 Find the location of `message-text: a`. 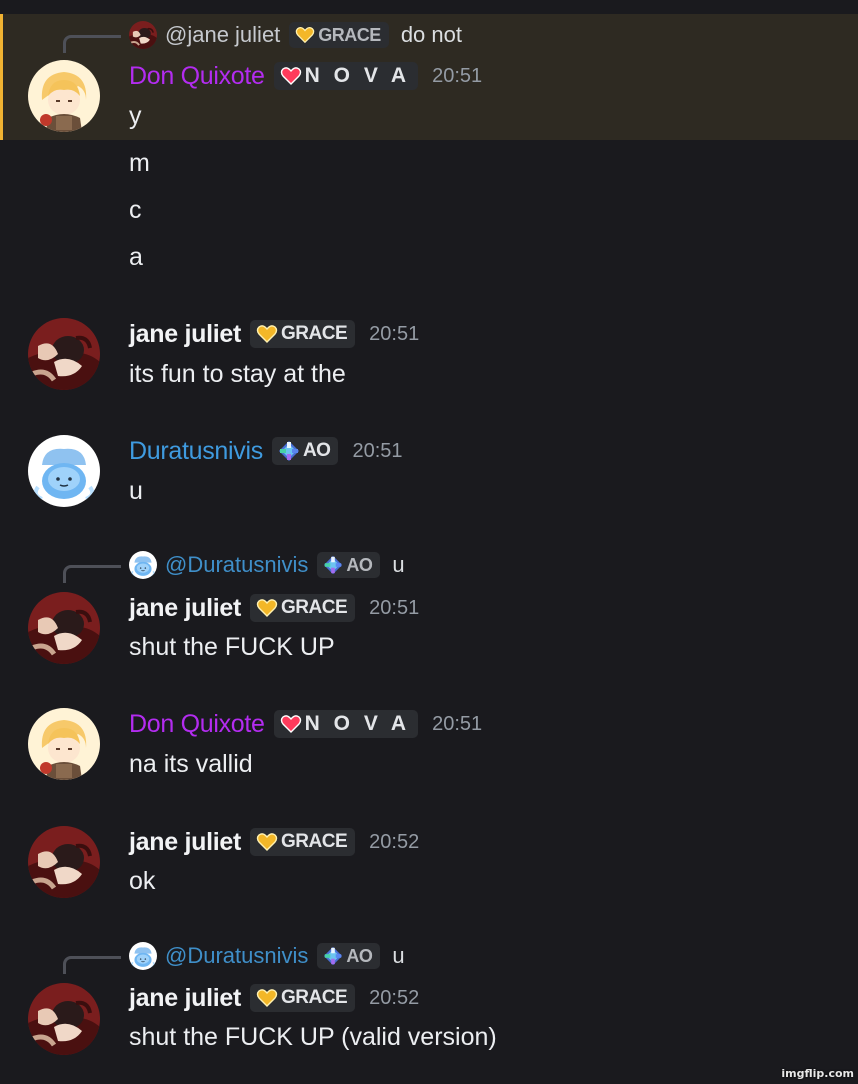

message-text: a is located at coordinates (136, 257).